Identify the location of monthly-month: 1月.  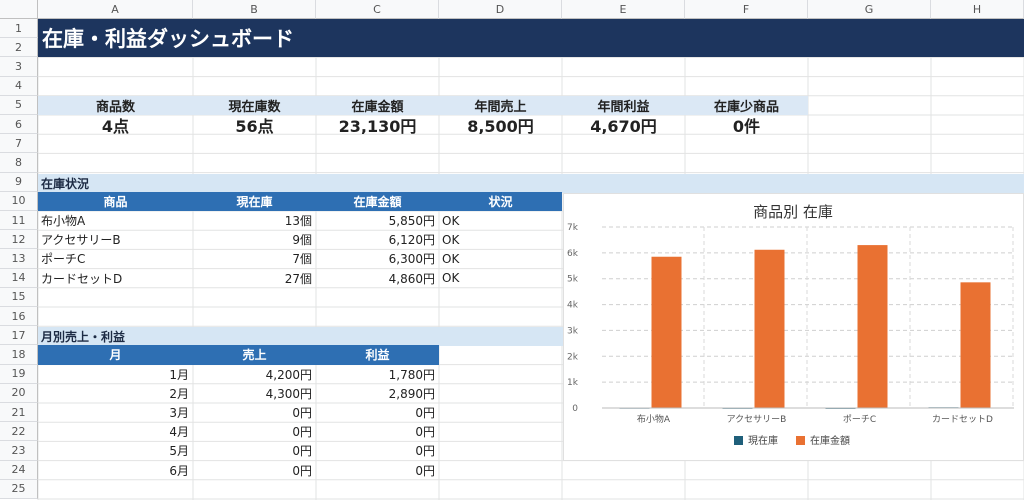
(115, 374).